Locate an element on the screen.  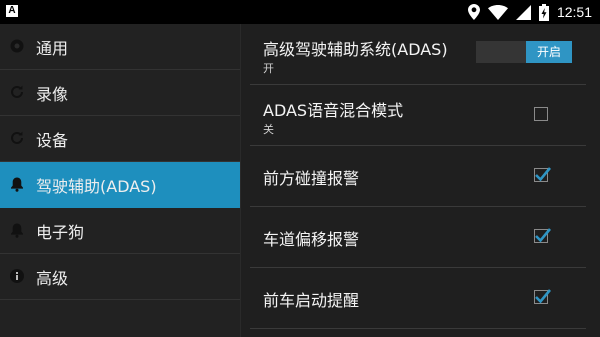
setting-forward-collision: 前方碰撞报警 is located at coordinates (418, 176).